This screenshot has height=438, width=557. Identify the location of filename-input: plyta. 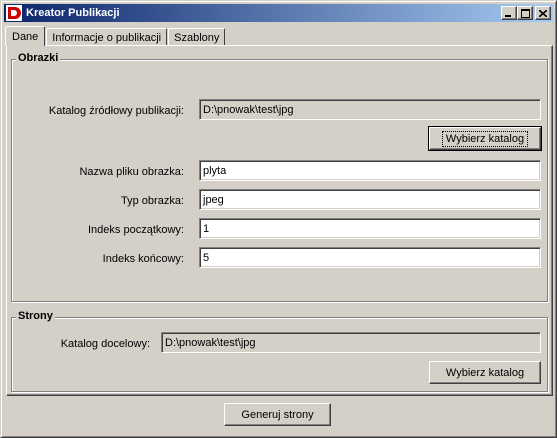
(370, 170).